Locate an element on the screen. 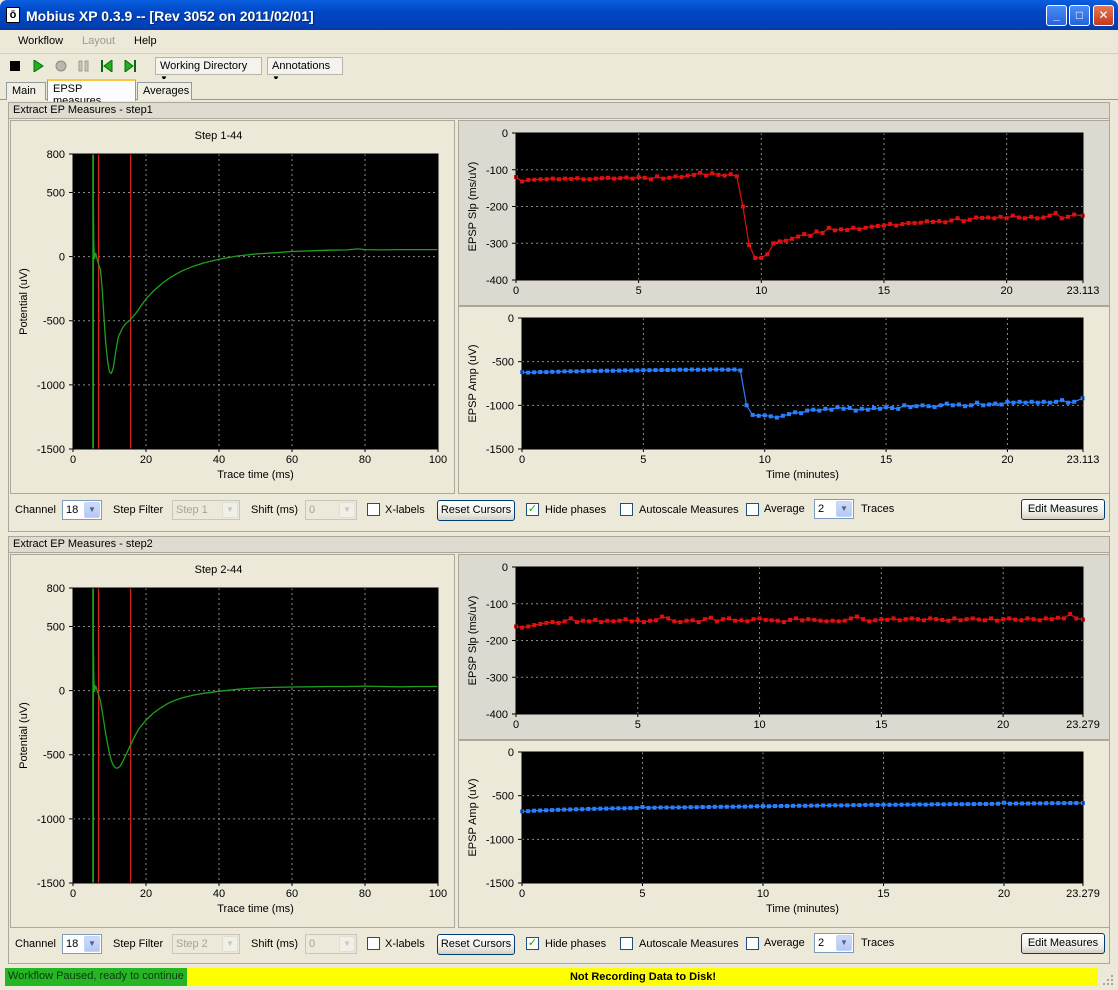 Image resolution: width=1118 pixels, height=990 pixels. chart-title: Step 2-44 is located at coordinates (219, 570).